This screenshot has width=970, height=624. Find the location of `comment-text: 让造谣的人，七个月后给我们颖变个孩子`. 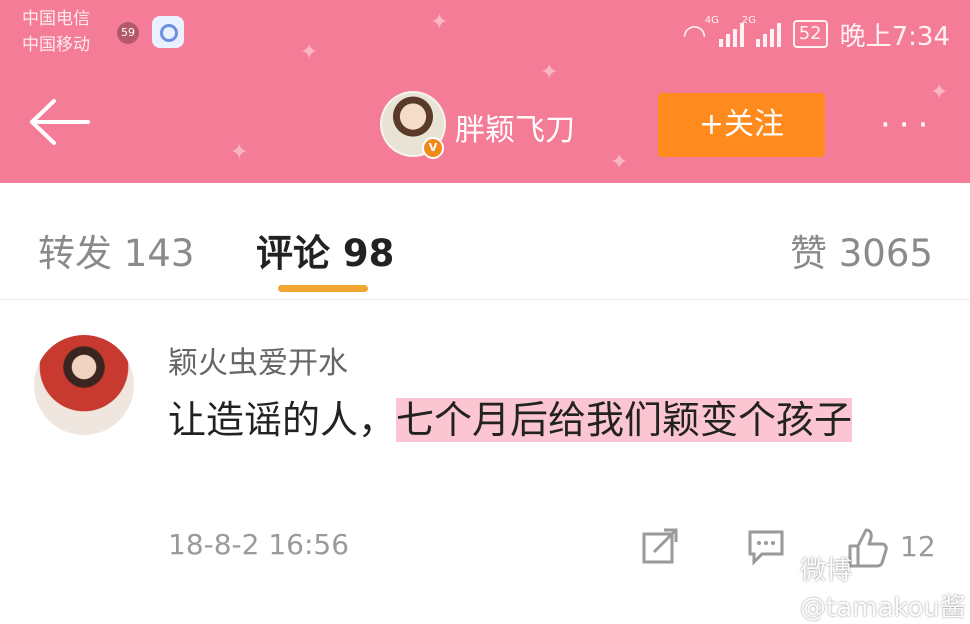

comment-text: 让造谣的人，七个月后给我们颖变个孩子 is located at coordinates (548, 420).